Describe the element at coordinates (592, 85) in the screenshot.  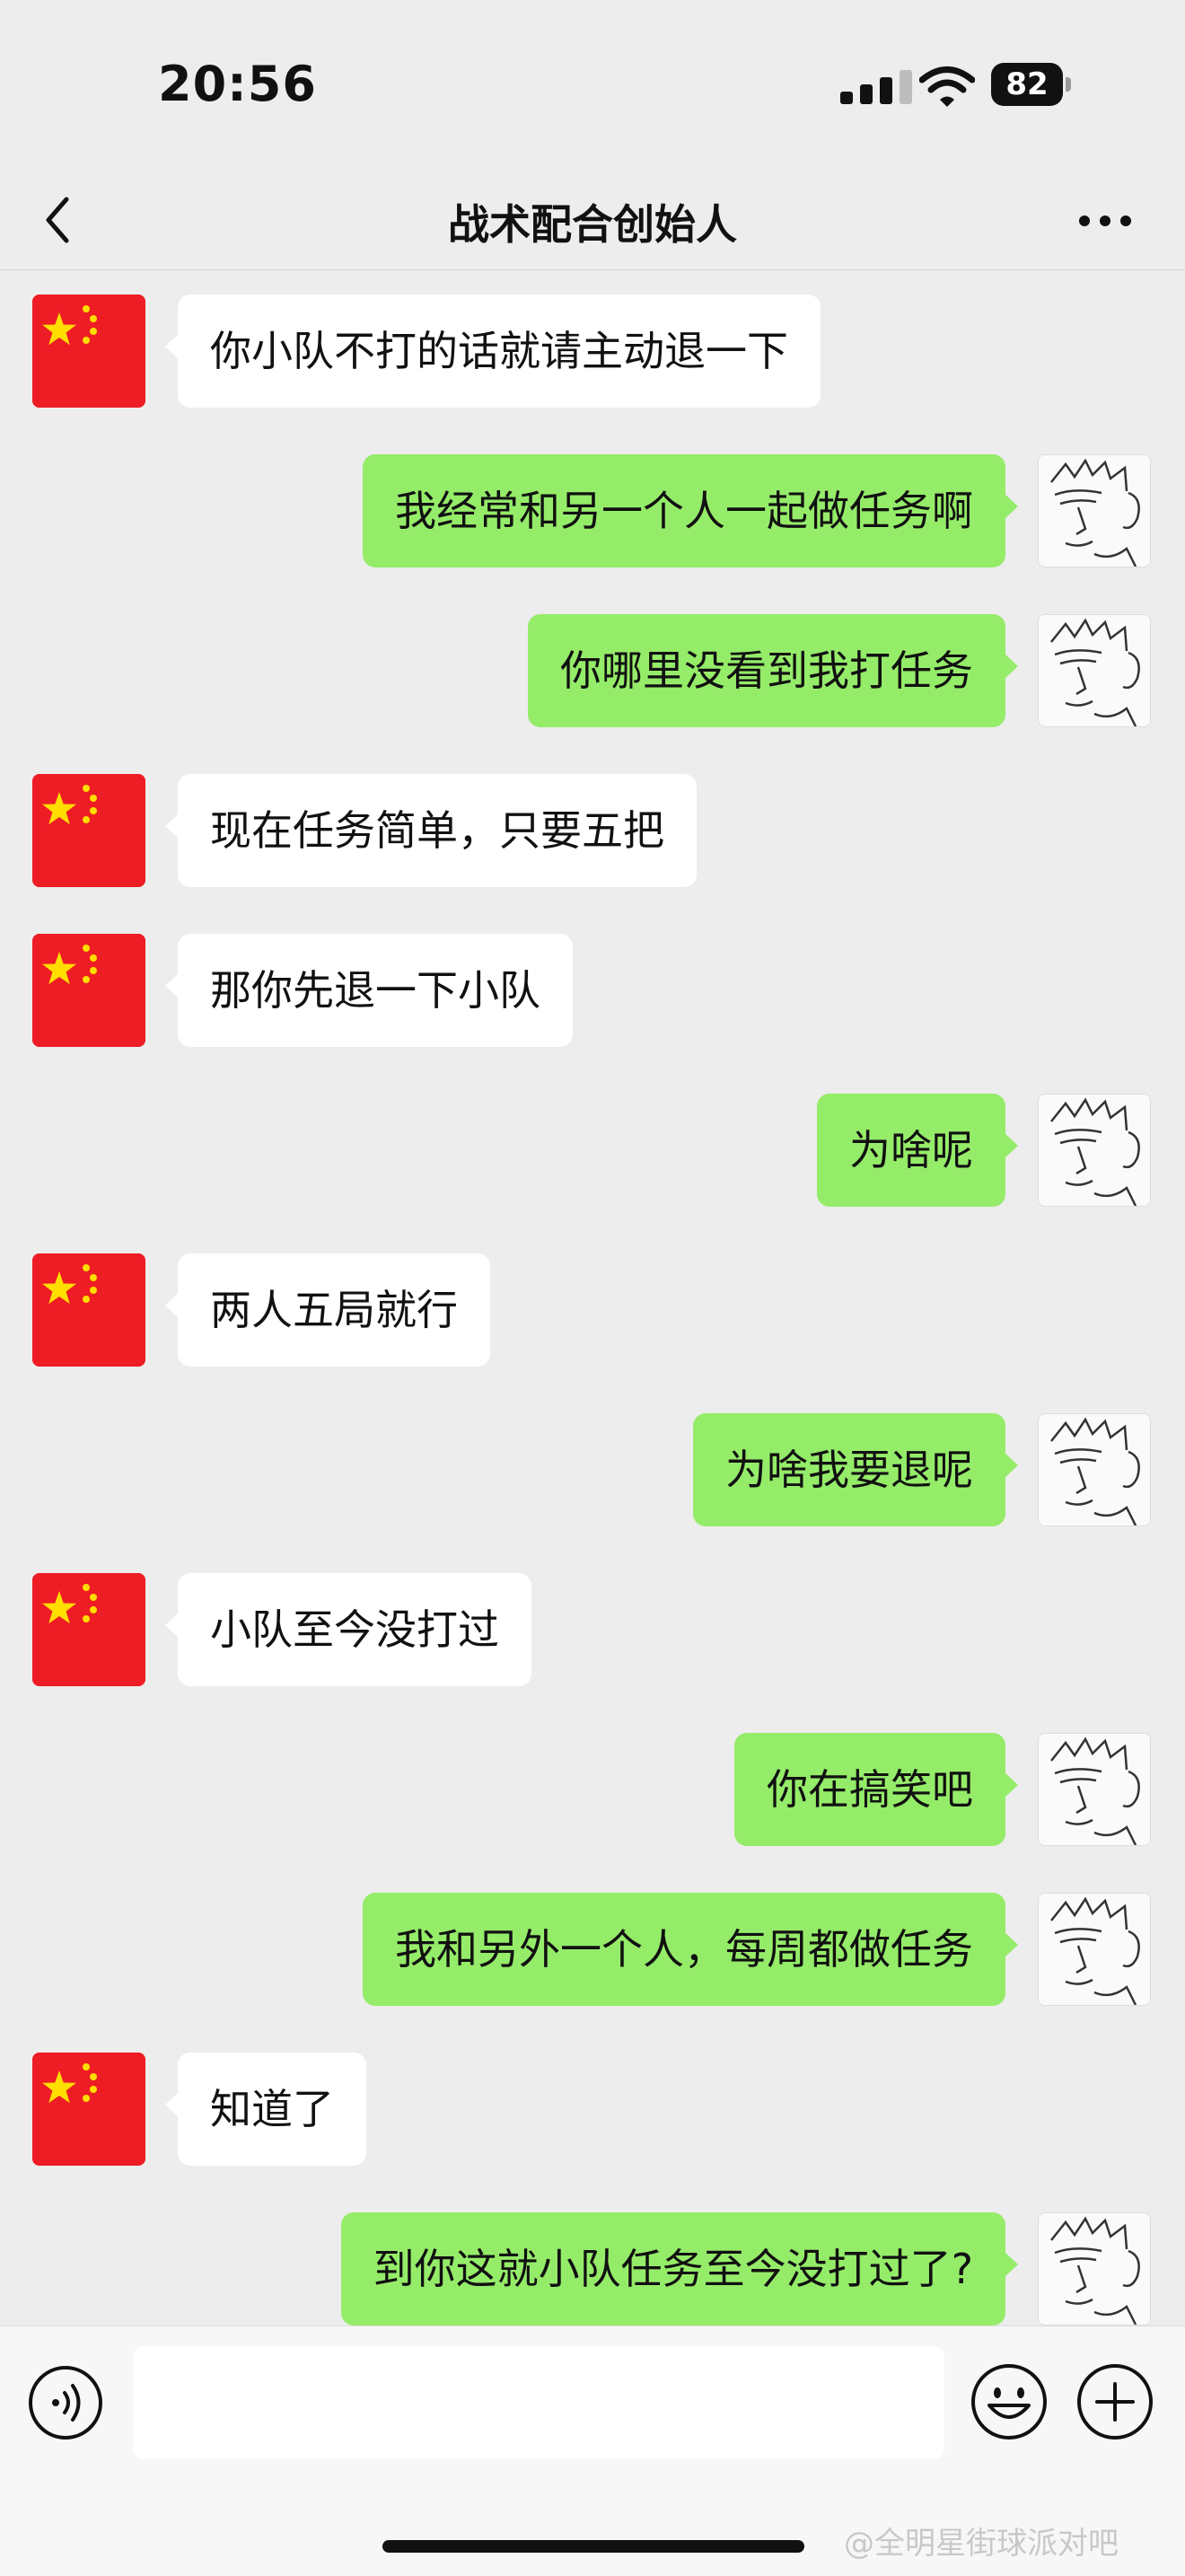
I see `status-bar: 20:56 82` at that location.